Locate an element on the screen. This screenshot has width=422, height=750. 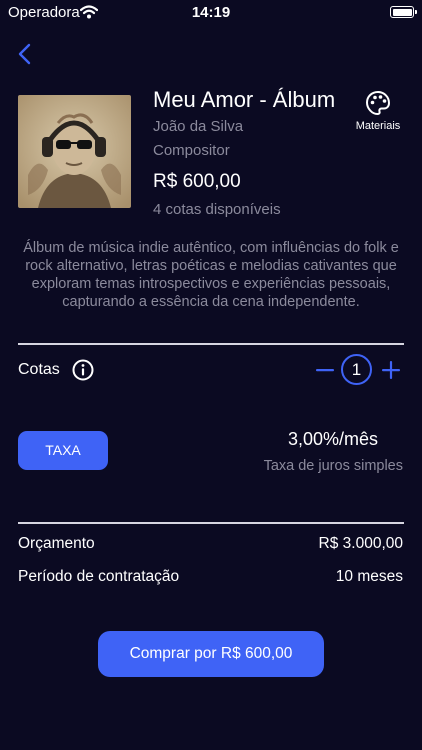
info-icon is located at coordinates (83, 370).